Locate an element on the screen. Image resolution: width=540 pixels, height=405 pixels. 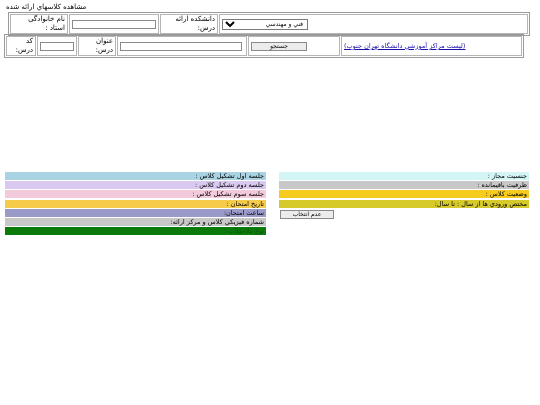
entry-years-row: مختص ورودي ها از سال : تا سال: is located at coordinates (404, 204).